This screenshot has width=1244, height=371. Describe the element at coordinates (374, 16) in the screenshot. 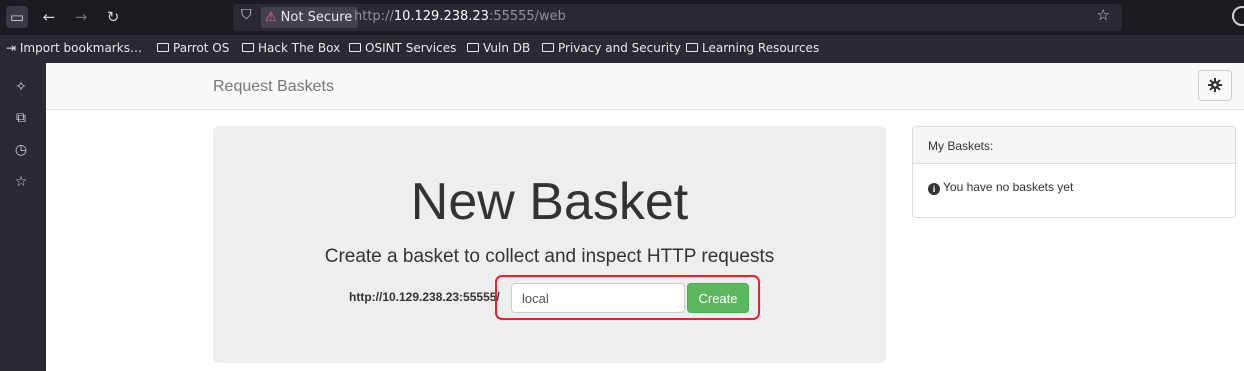

I see `url-scheme: http://` at that location.